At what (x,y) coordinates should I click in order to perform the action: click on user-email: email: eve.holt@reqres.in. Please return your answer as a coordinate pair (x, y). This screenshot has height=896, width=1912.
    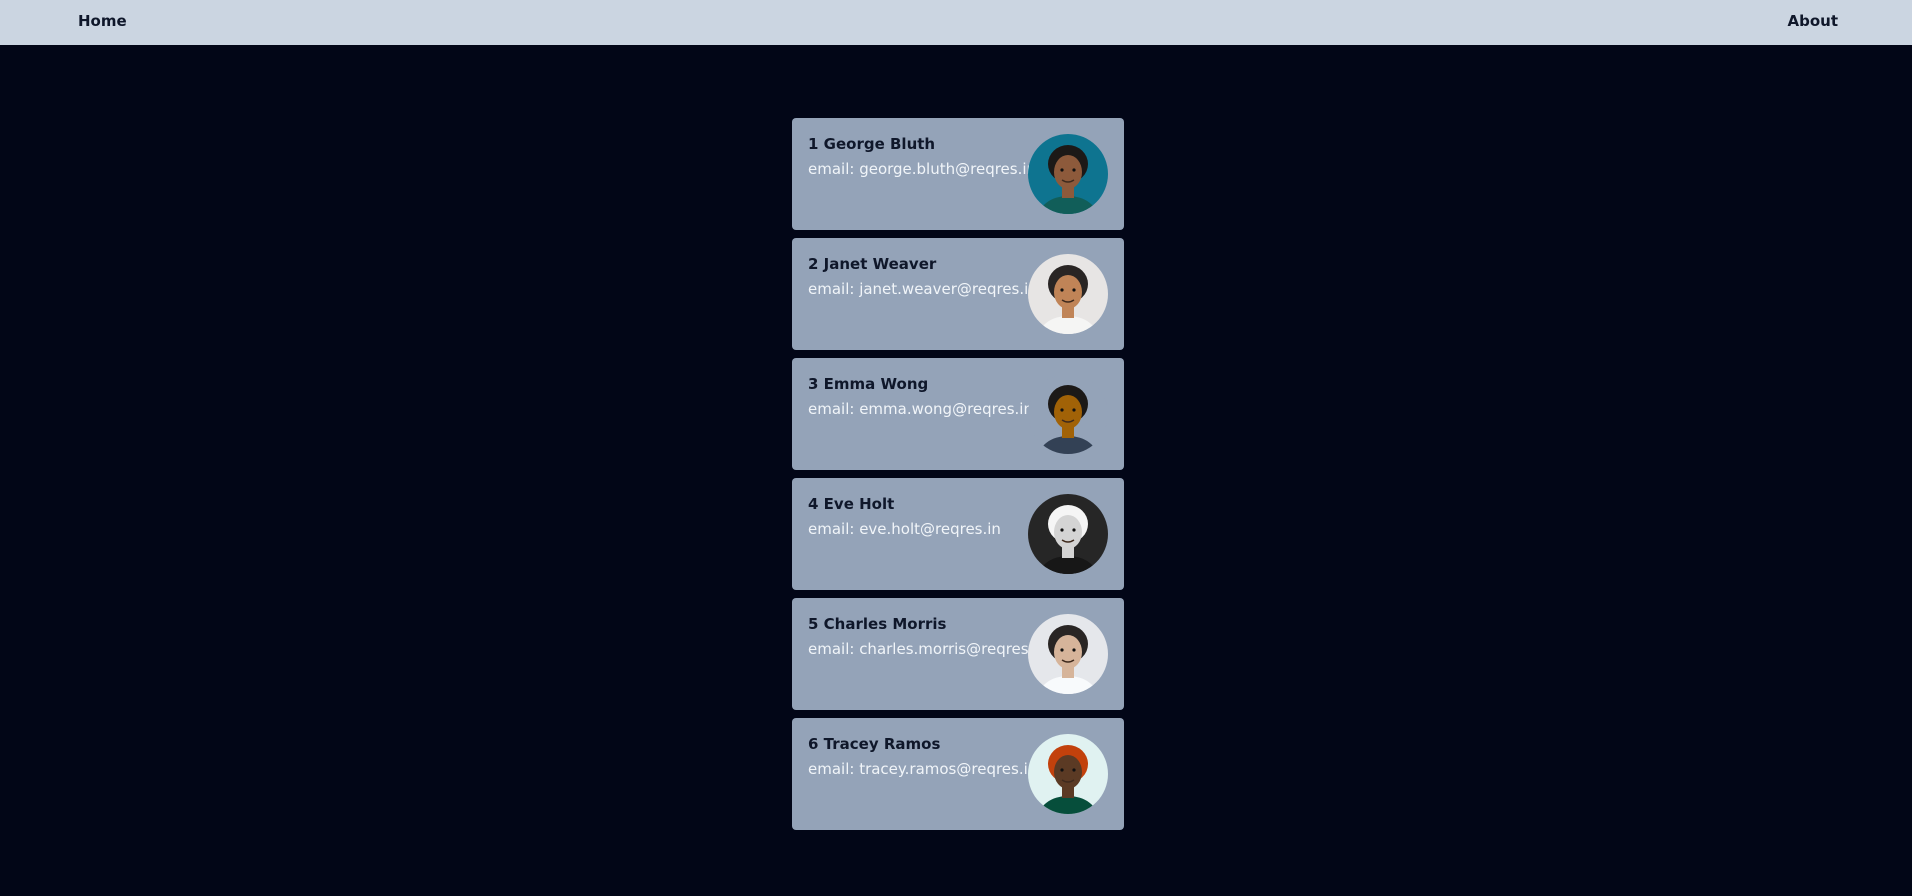
    Looking at the image, I should click on (904, 529).